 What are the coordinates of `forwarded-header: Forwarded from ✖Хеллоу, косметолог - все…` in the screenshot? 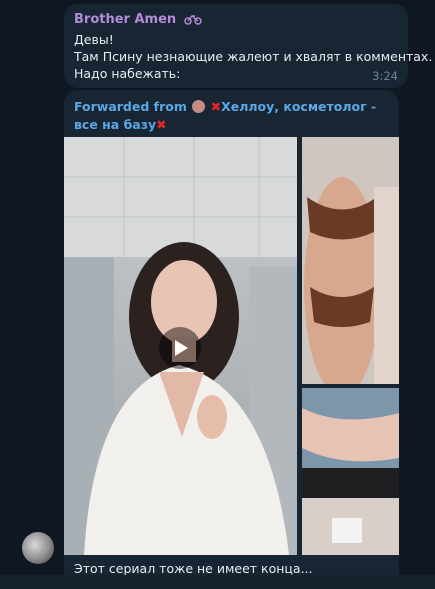 It's located at (233, 116).